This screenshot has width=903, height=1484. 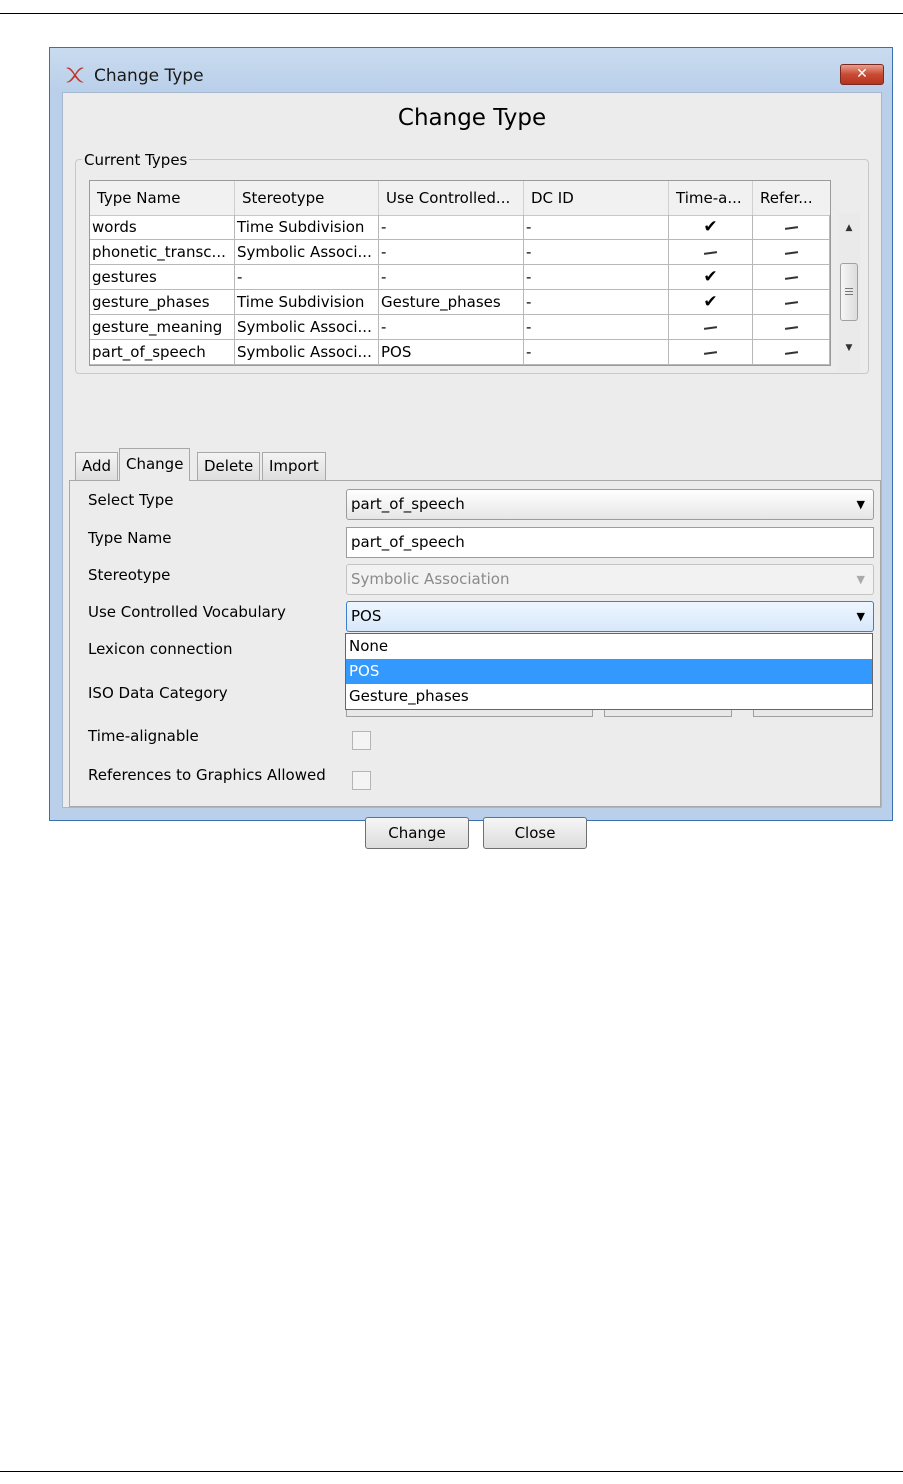 What do you see at coordinates (596, 198) in the screenshot?
I see `column-header-dc-id: DC ID` at bounding box center [596, 198].